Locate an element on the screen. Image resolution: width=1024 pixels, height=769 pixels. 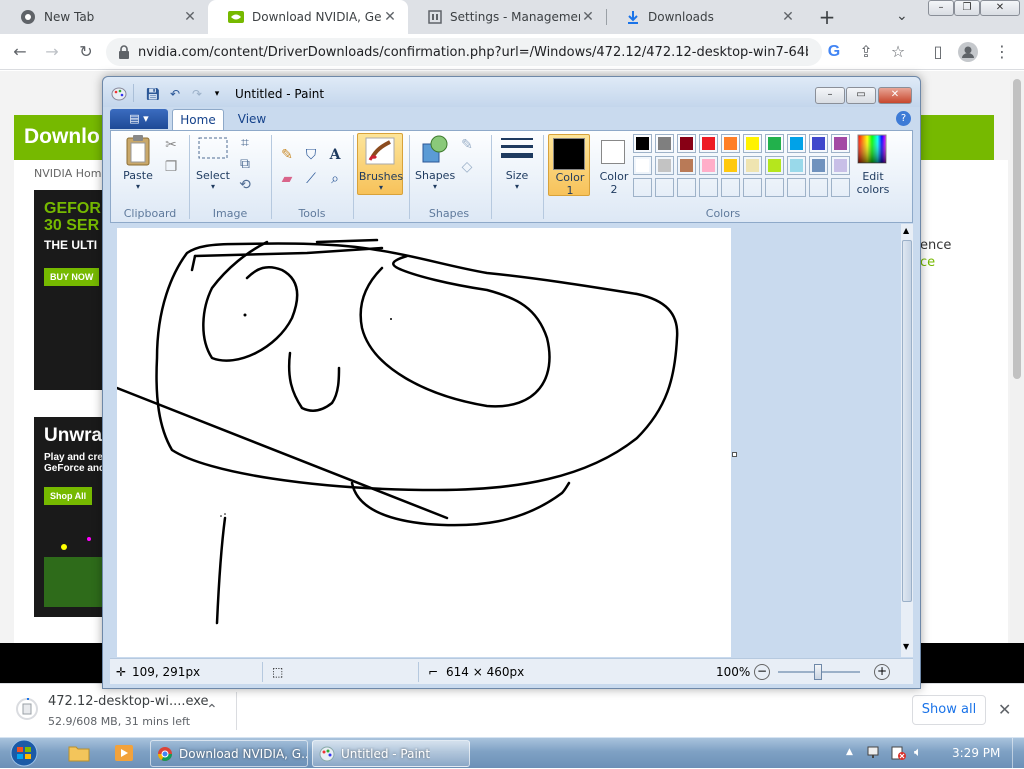
size-button: Size ▾ is located at coordinates (517, 164).